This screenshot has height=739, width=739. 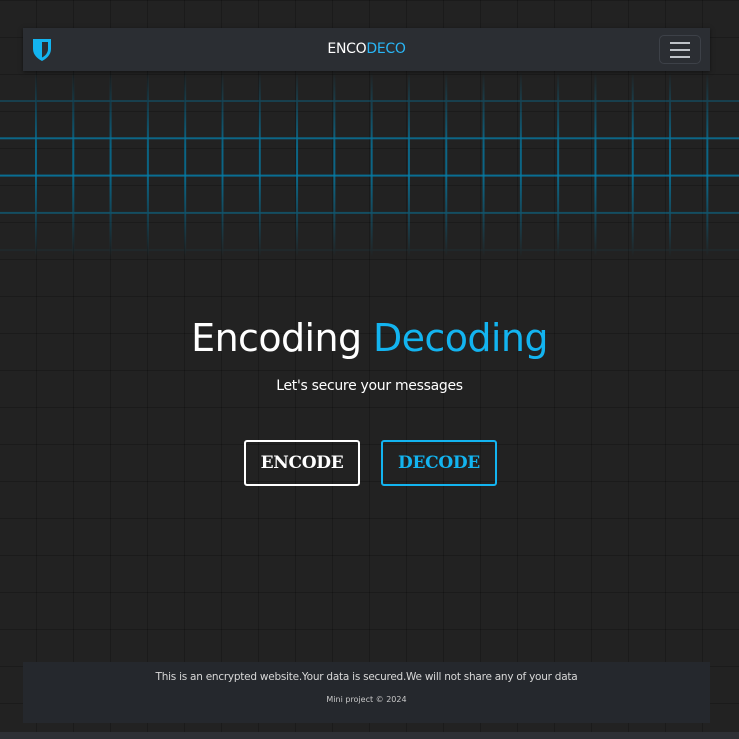 What do you see at coordinates (386, 49) in the screenshot?
I see `brand-name-part2: DECO` at bounding box center [386, 49].